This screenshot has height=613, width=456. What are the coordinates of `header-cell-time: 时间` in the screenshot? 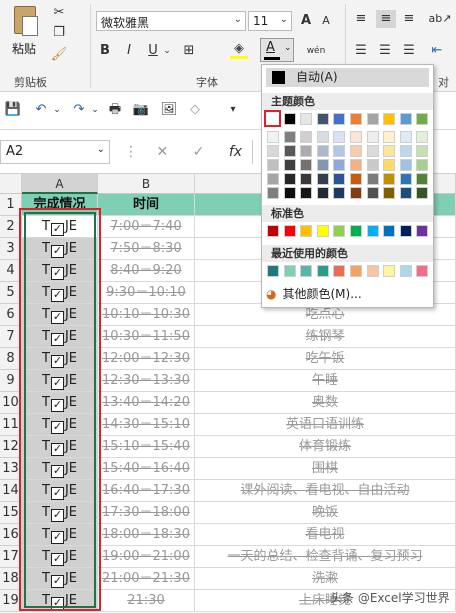 It's located at (146, 205).